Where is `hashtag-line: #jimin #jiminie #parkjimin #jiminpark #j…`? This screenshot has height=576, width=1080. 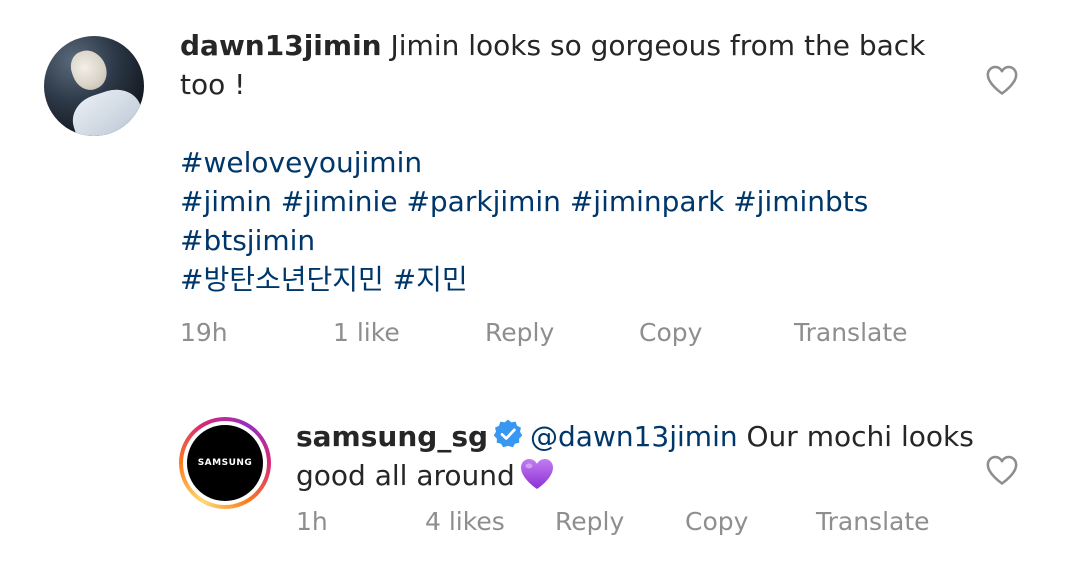
hashtag-line: #jimin #jiminie #parkjimin #jiminpark #j… is located at coordinates (524, 201).